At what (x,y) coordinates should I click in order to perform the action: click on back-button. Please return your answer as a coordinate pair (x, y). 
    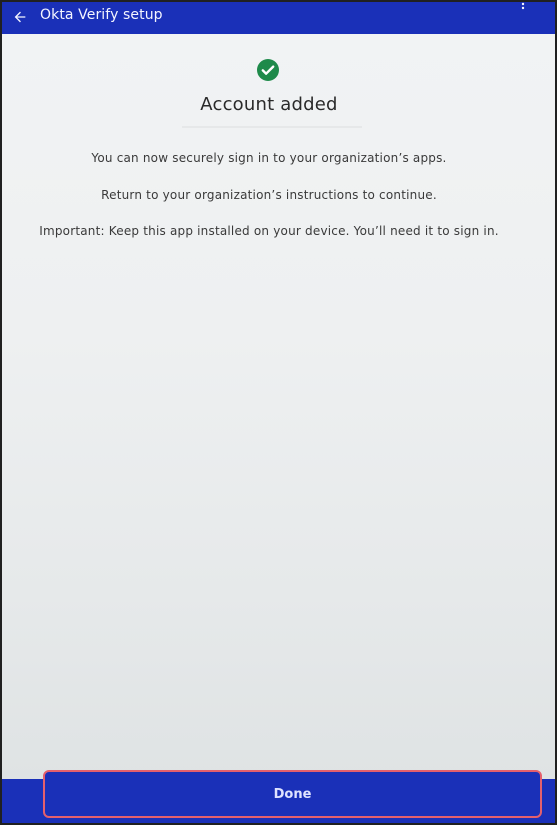
    Looking at the image, I should click on (20, 17).